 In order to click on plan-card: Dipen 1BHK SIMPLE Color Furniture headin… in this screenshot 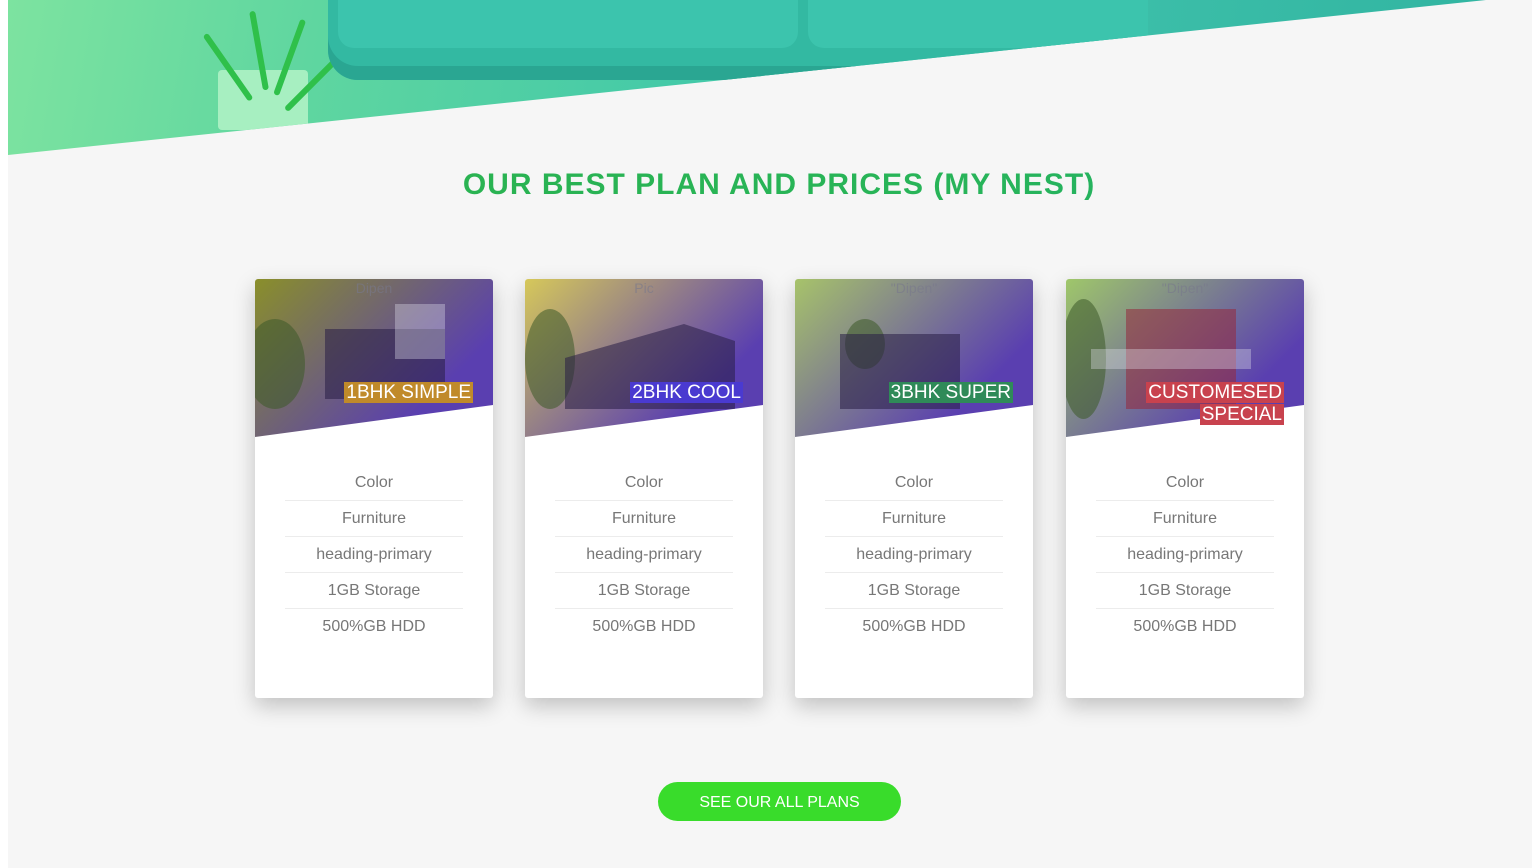, I will do `click(374, 488)`.